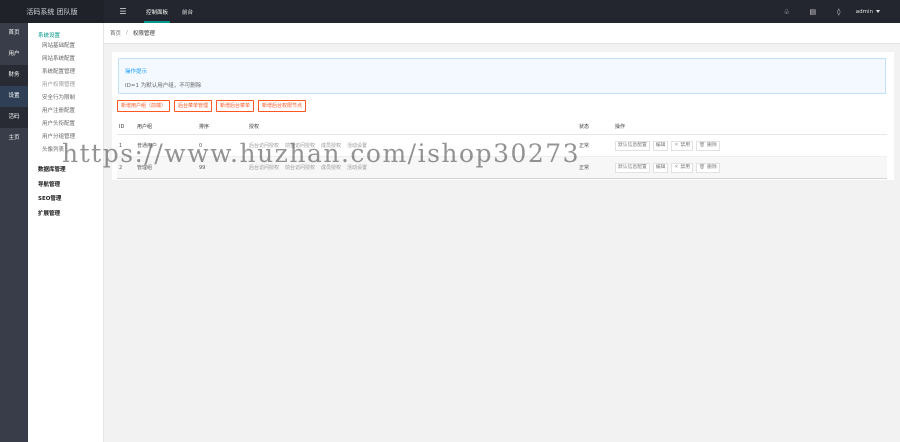 Image resolution: width=900 pixels, height=442 pixels. I want to click on username: admin, so click(864, 11).